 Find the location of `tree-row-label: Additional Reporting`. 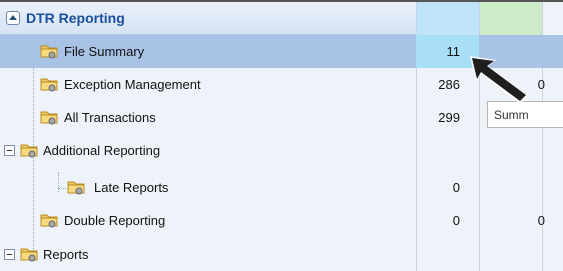

tree-row-label: Additional Reporting is located at coordinates (102, 150).